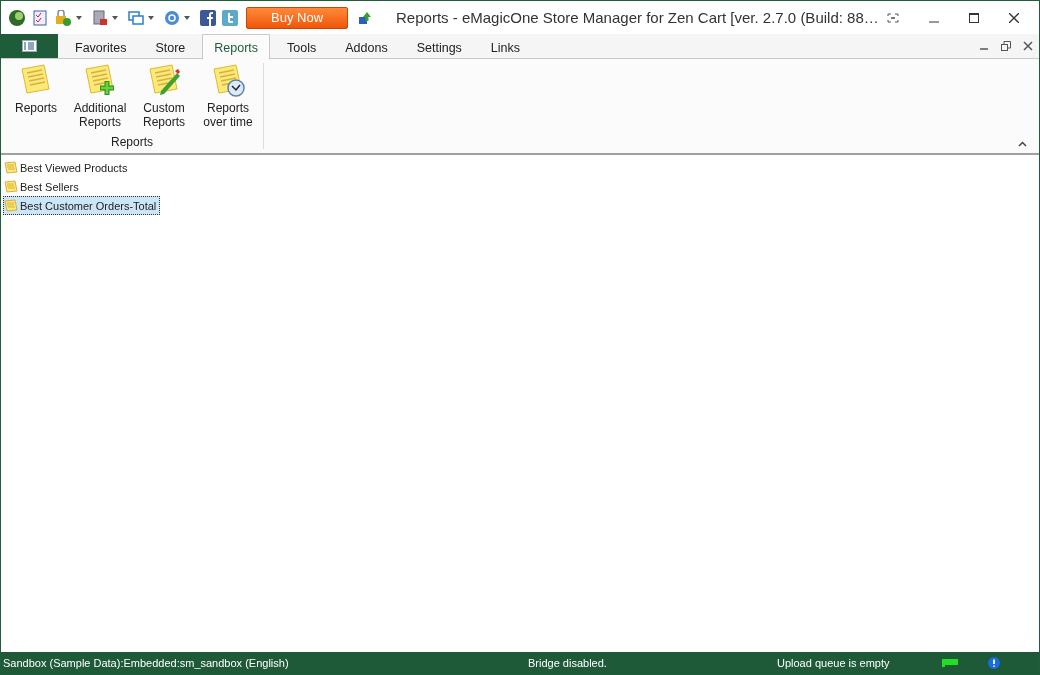 Image resolution: width=1040 pixels, height=675 pixels. Describe the element at coordinates (170, 46) in the screenshot. I see `ribbon-tab: Store` at that location.